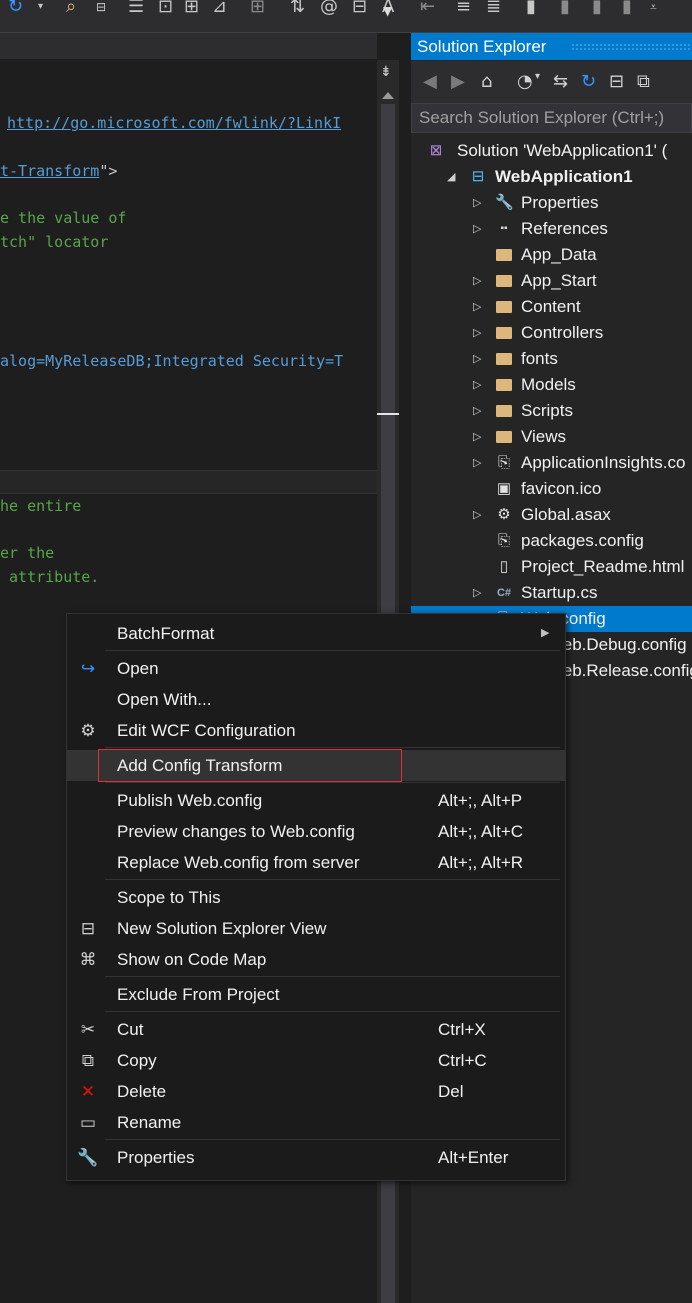  Describe the element at coordinates (493, 8) in the screenshot. I see `outdent-icon: ≣` at that location.